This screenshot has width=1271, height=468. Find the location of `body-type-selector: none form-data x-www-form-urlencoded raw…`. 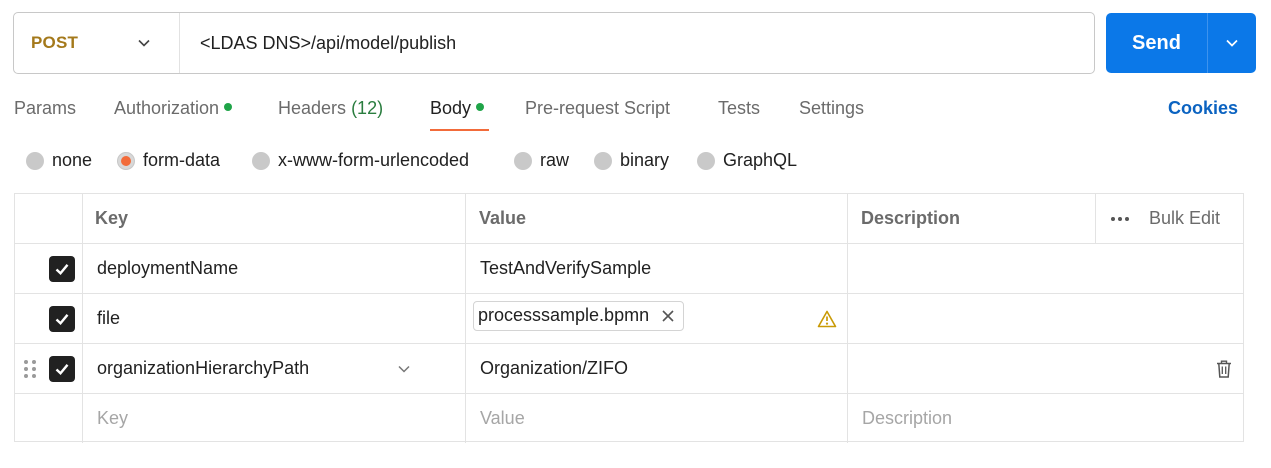

body-type-selector: none form-data x-www-form-urlencoded raw… is located at coordinates (635, 163).